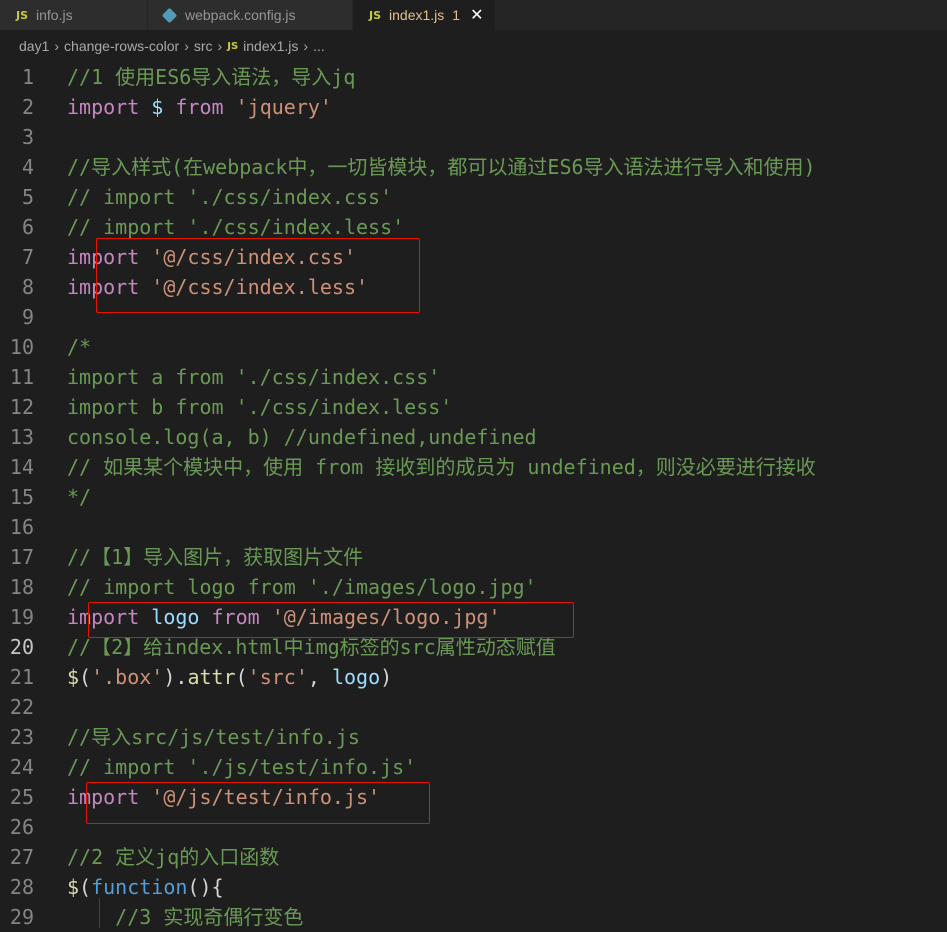  What do you see at coordinates (473, 407) in the screenshot?
I see `code-line: 12 import b from './css/index.less'` at bounding box center [473, 407].